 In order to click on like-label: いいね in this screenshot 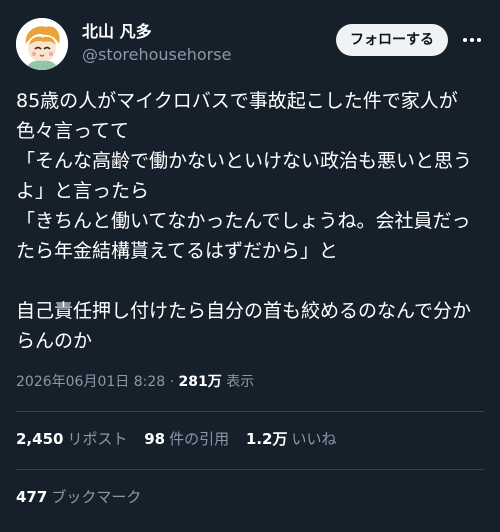, I will do `click(314, 439)`.